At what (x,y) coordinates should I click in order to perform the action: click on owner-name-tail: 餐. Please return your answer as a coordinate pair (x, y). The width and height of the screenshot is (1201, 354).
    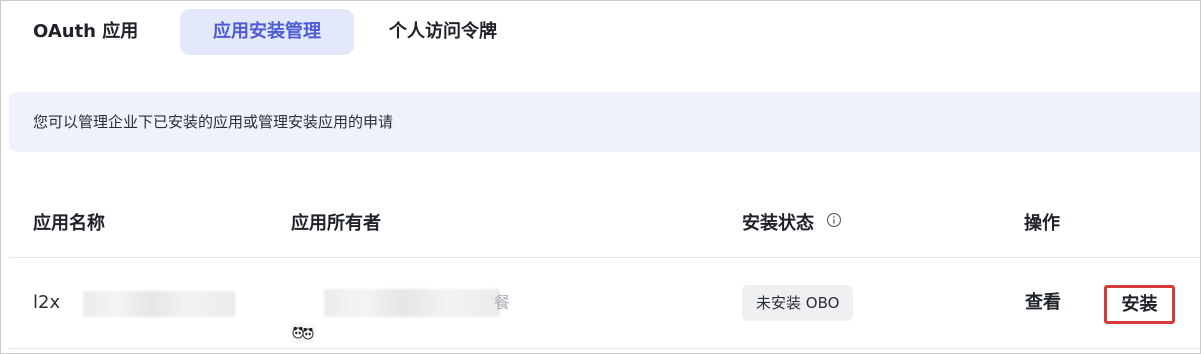
    Looking at the image, I should click on (502, 302).